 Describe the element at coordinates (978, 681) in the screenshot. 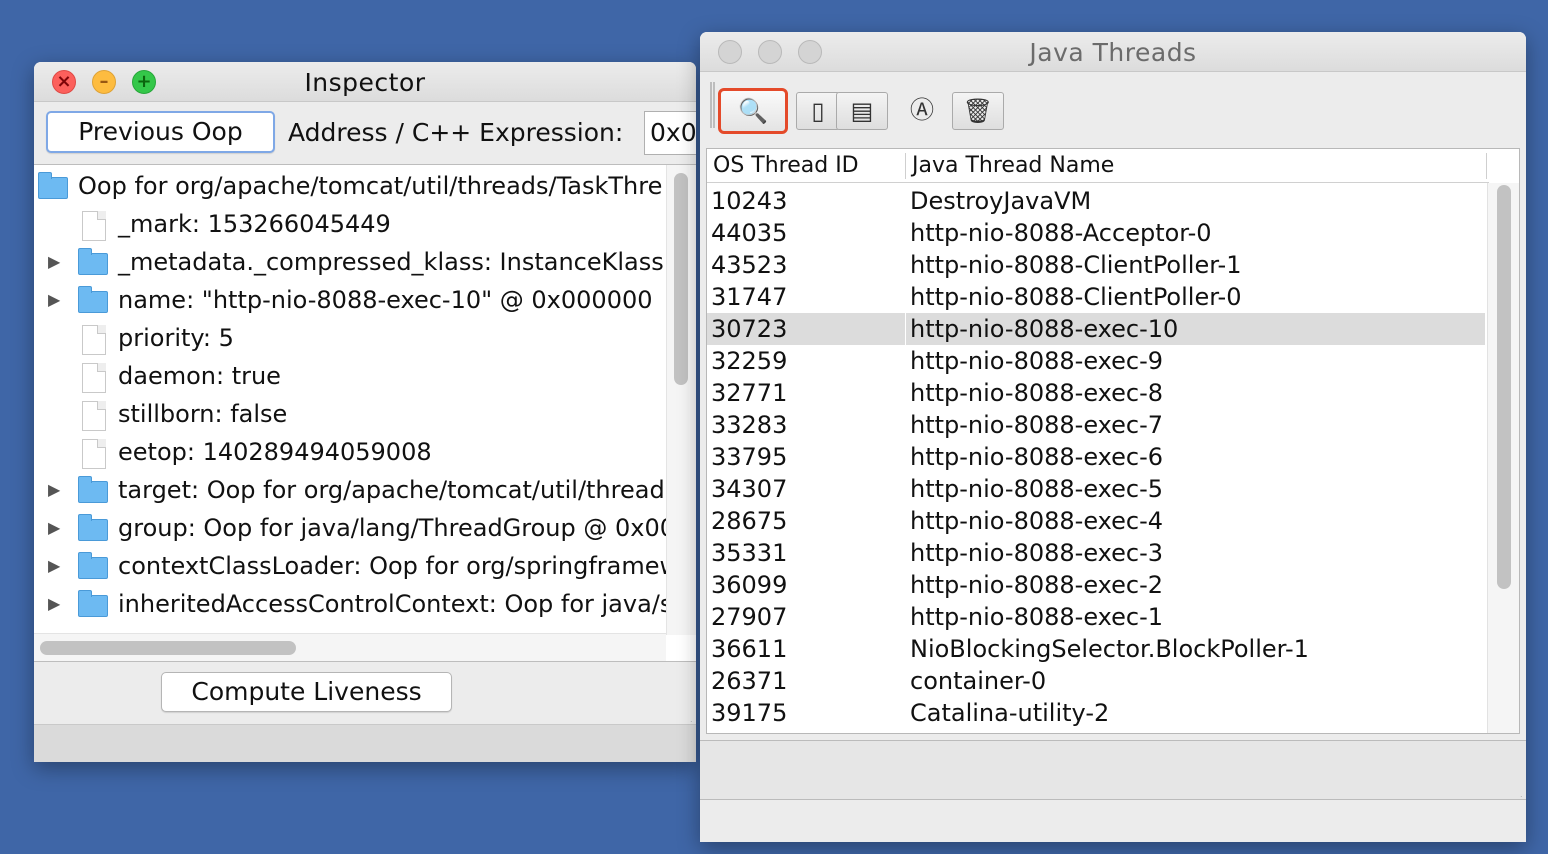

I see `java-thread-name-cell: container-0` at that location.